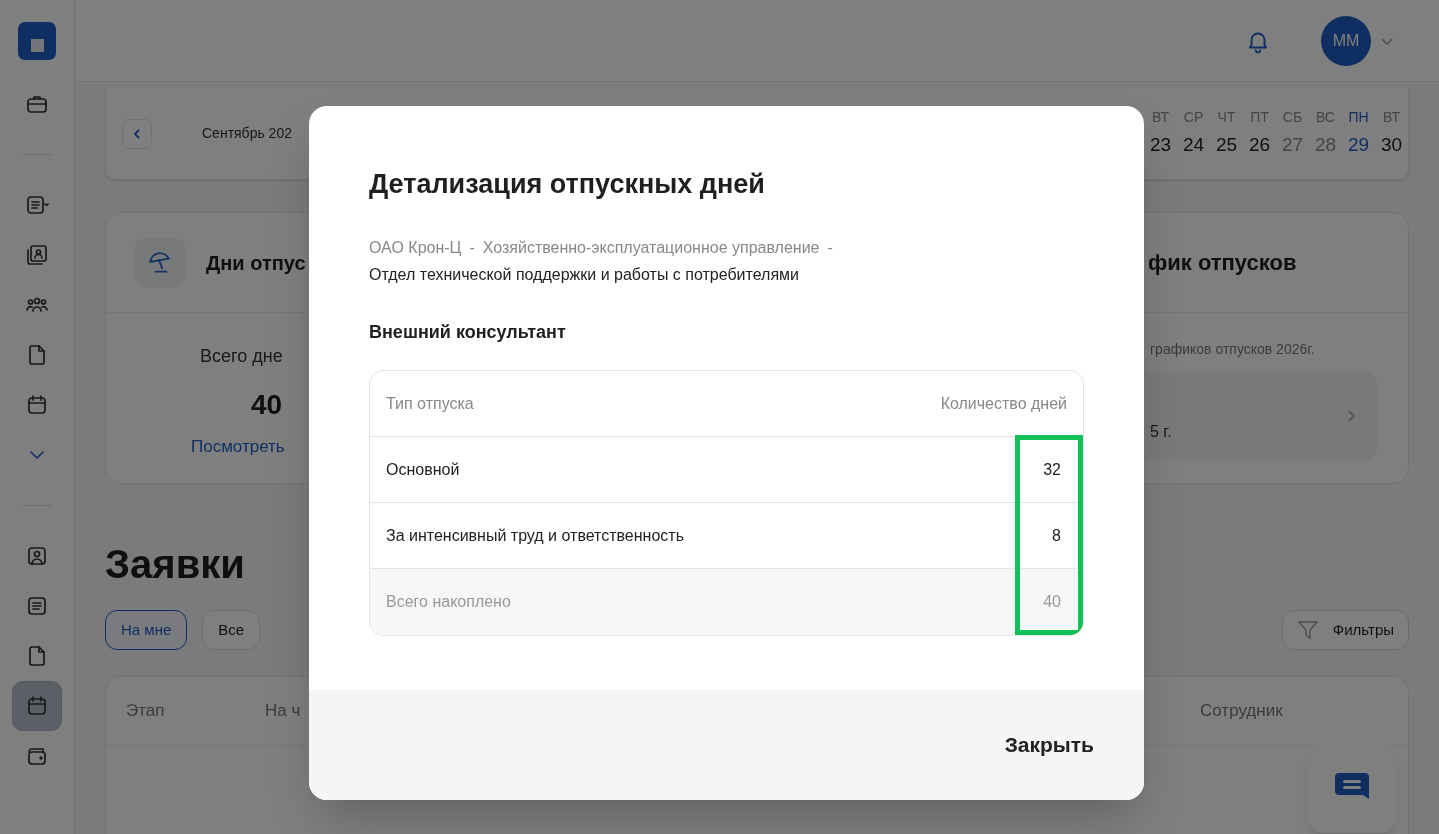  I want to click on card-subtitle: графиков отпусков 2026г., so click(1232, 349).